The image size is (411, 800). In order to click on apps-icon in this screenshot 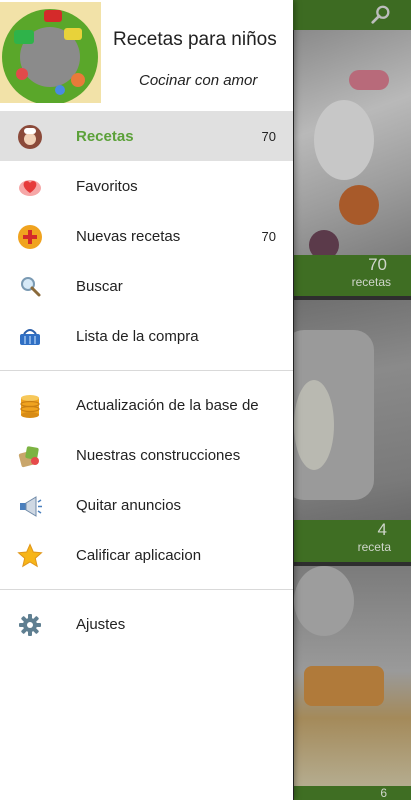, I will do `click(30, 456)`.